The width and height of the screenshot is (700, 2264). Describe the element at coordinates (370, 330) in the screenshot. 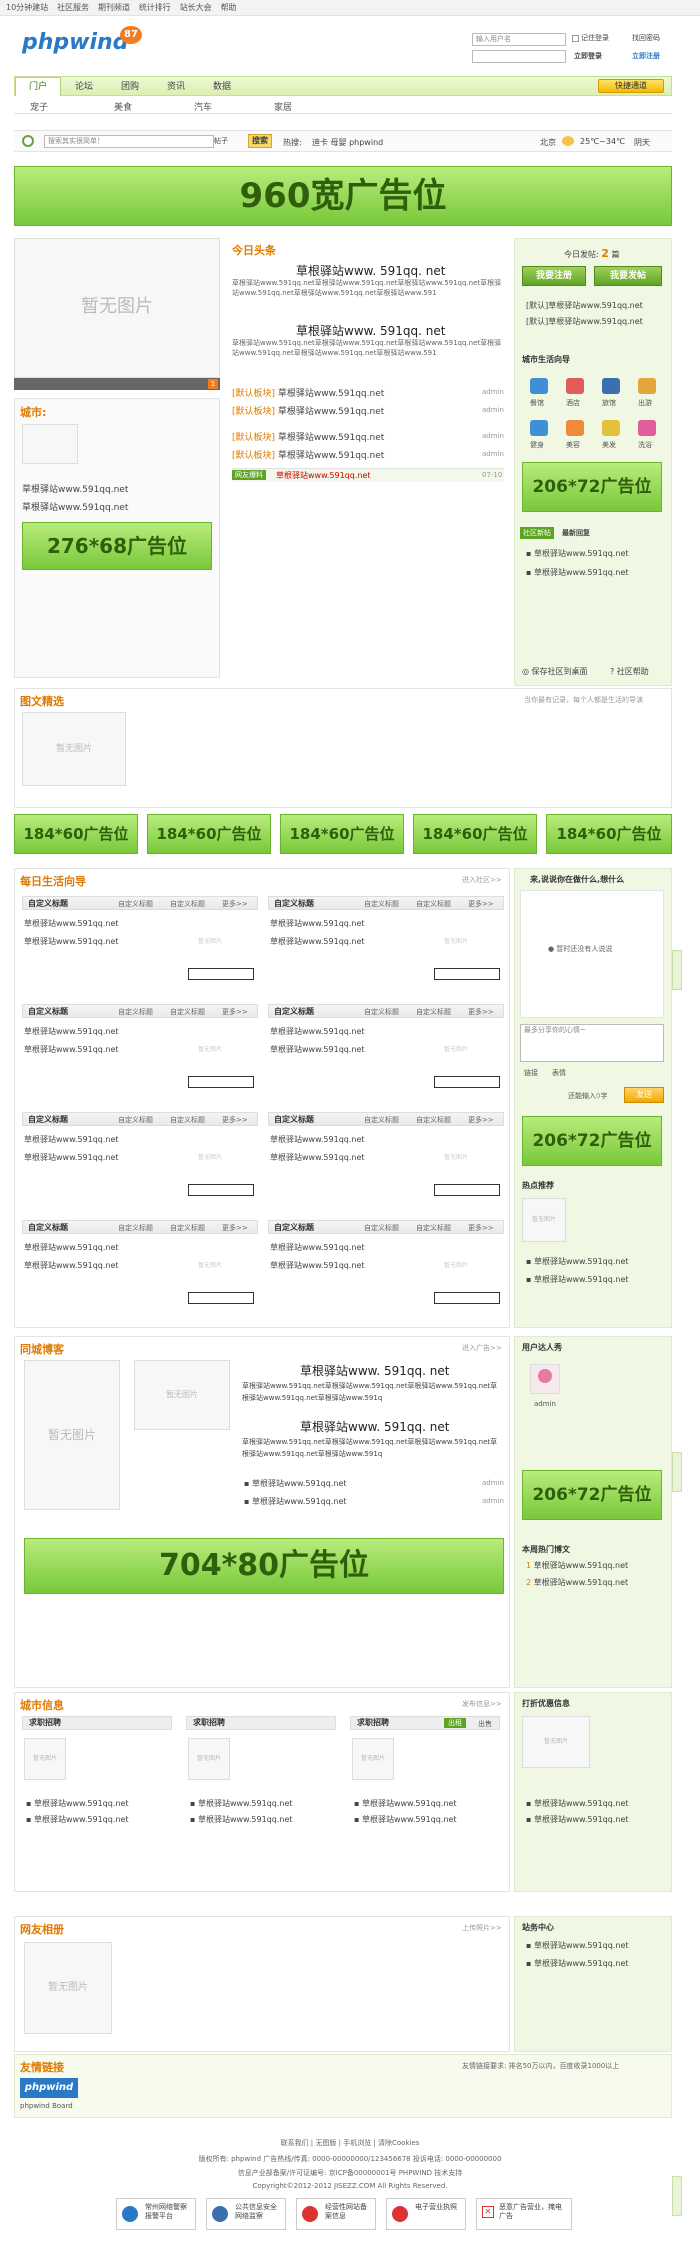

I see `headline-2: 草根驿站www. 591qq. net` at that location.